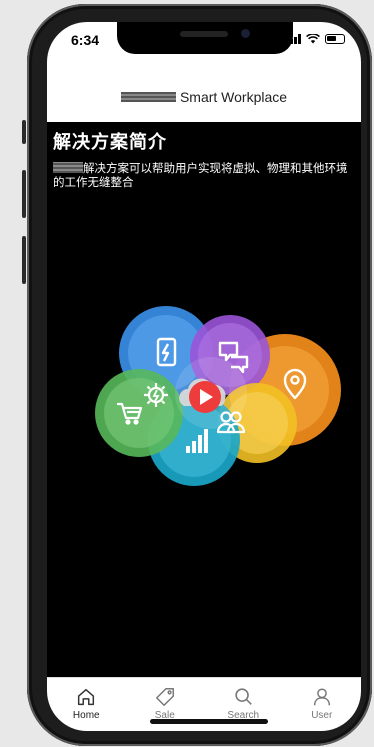 This screenshot has width=374, height=747. I want to click on volume-up-button, so click(24, 194).